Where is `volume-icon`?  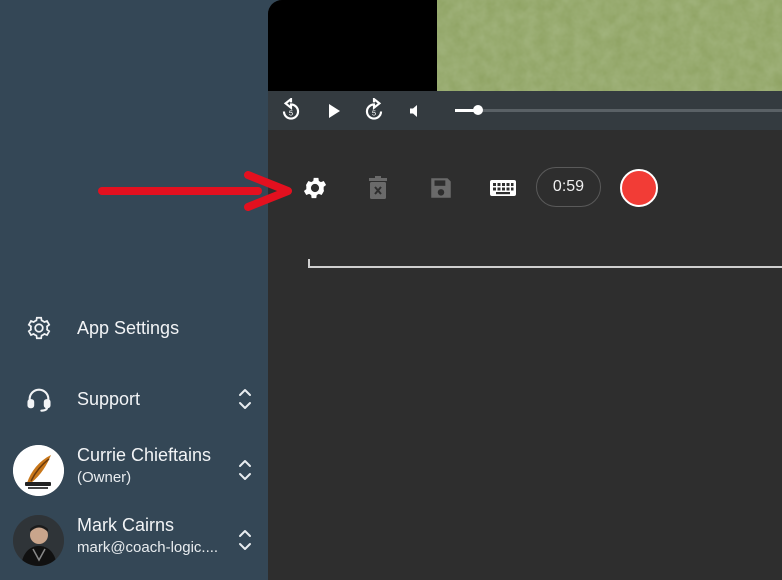
volume-icon is located at coordinates (416, 111).